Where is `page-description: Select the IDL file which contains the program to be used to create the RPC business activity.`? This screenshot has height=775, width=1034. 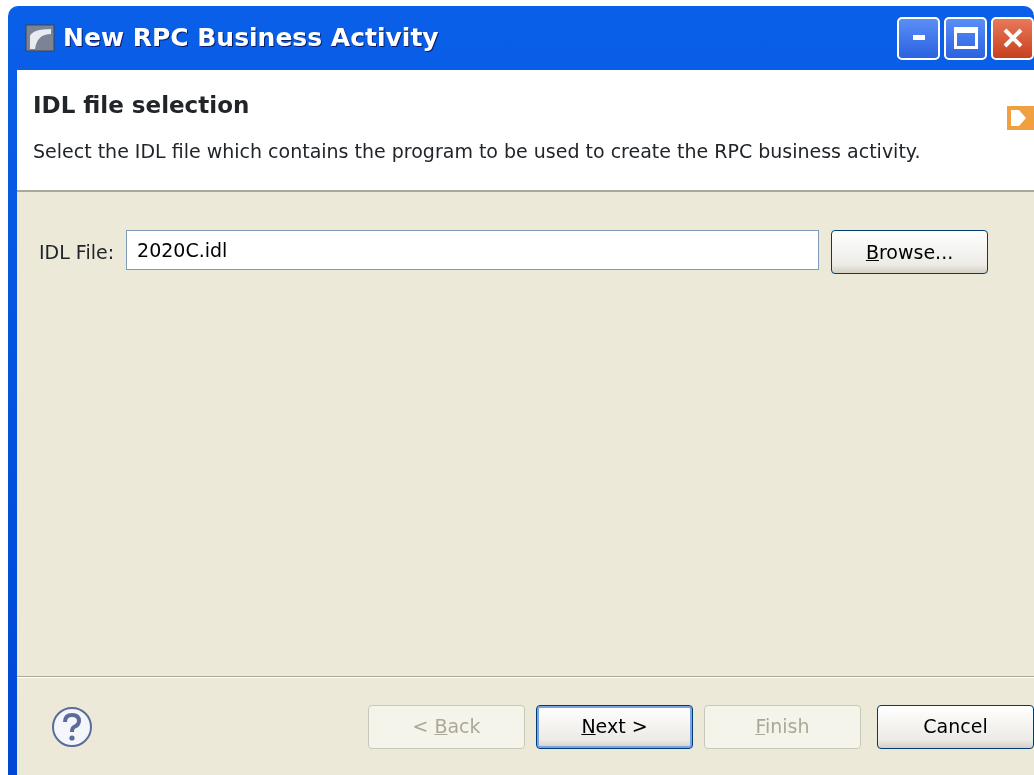
page-description: Select the IDL file which contains the program to be used to create the RPC business activity. is located at coordinates (477, 151).